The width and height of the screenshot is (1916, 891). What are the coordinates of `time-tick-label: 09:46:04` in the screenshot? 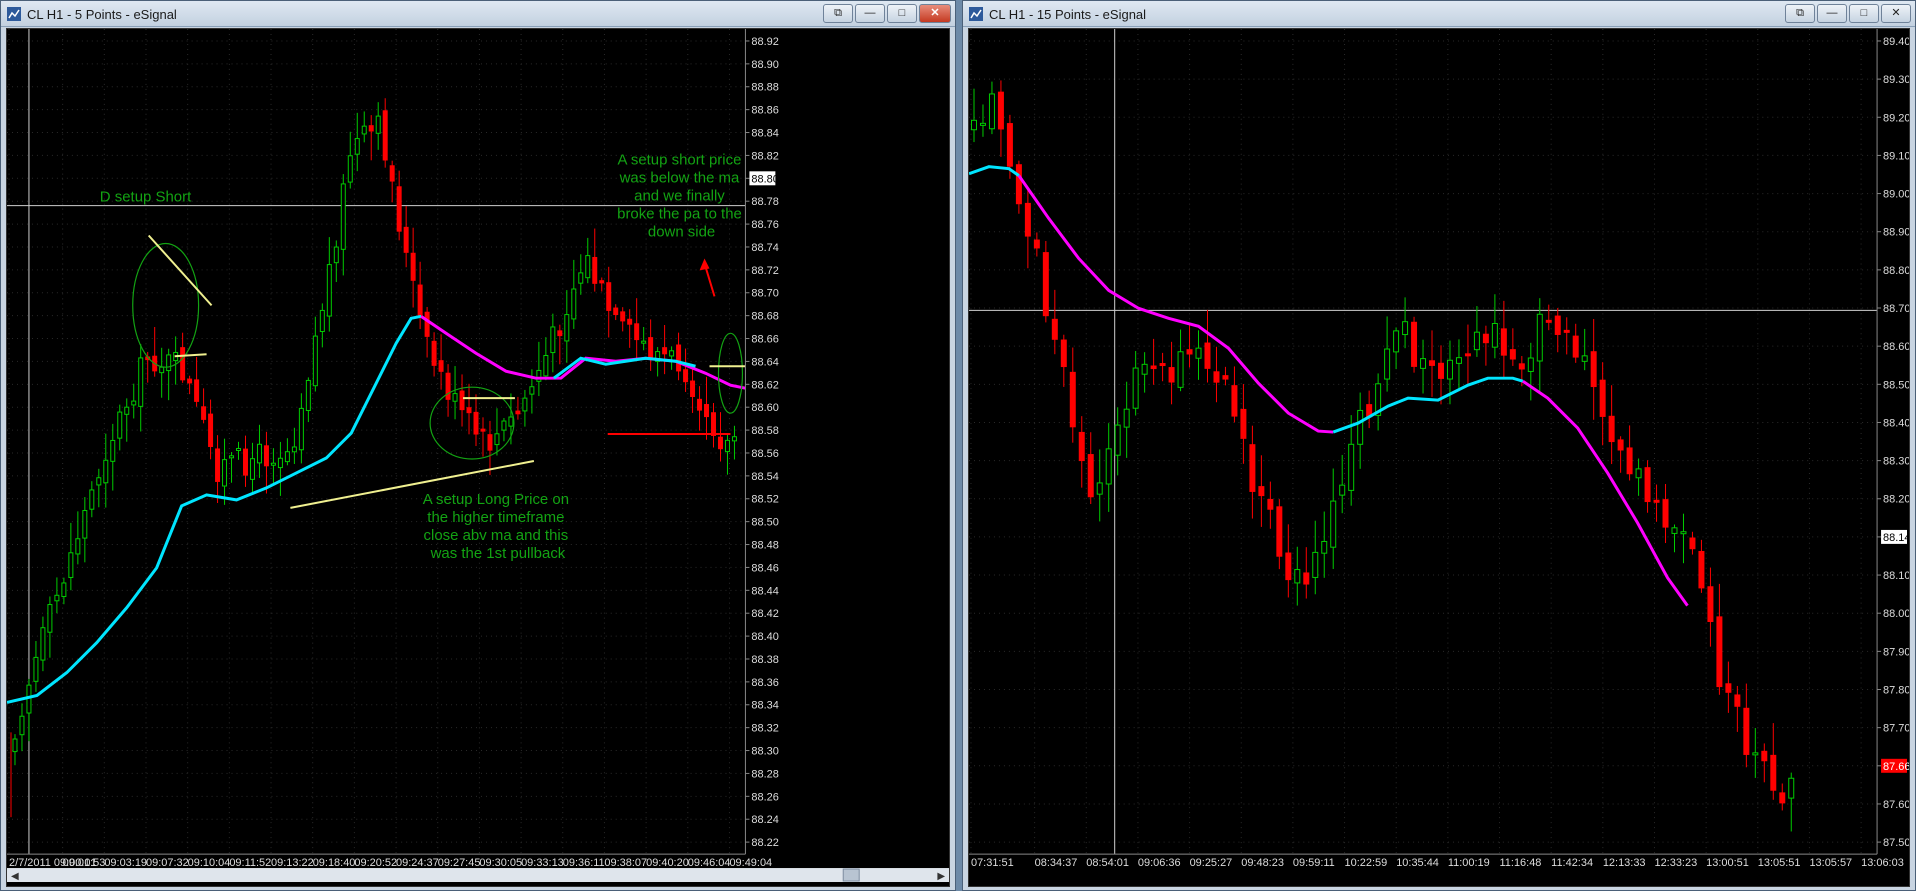 It's located at (709, 863).